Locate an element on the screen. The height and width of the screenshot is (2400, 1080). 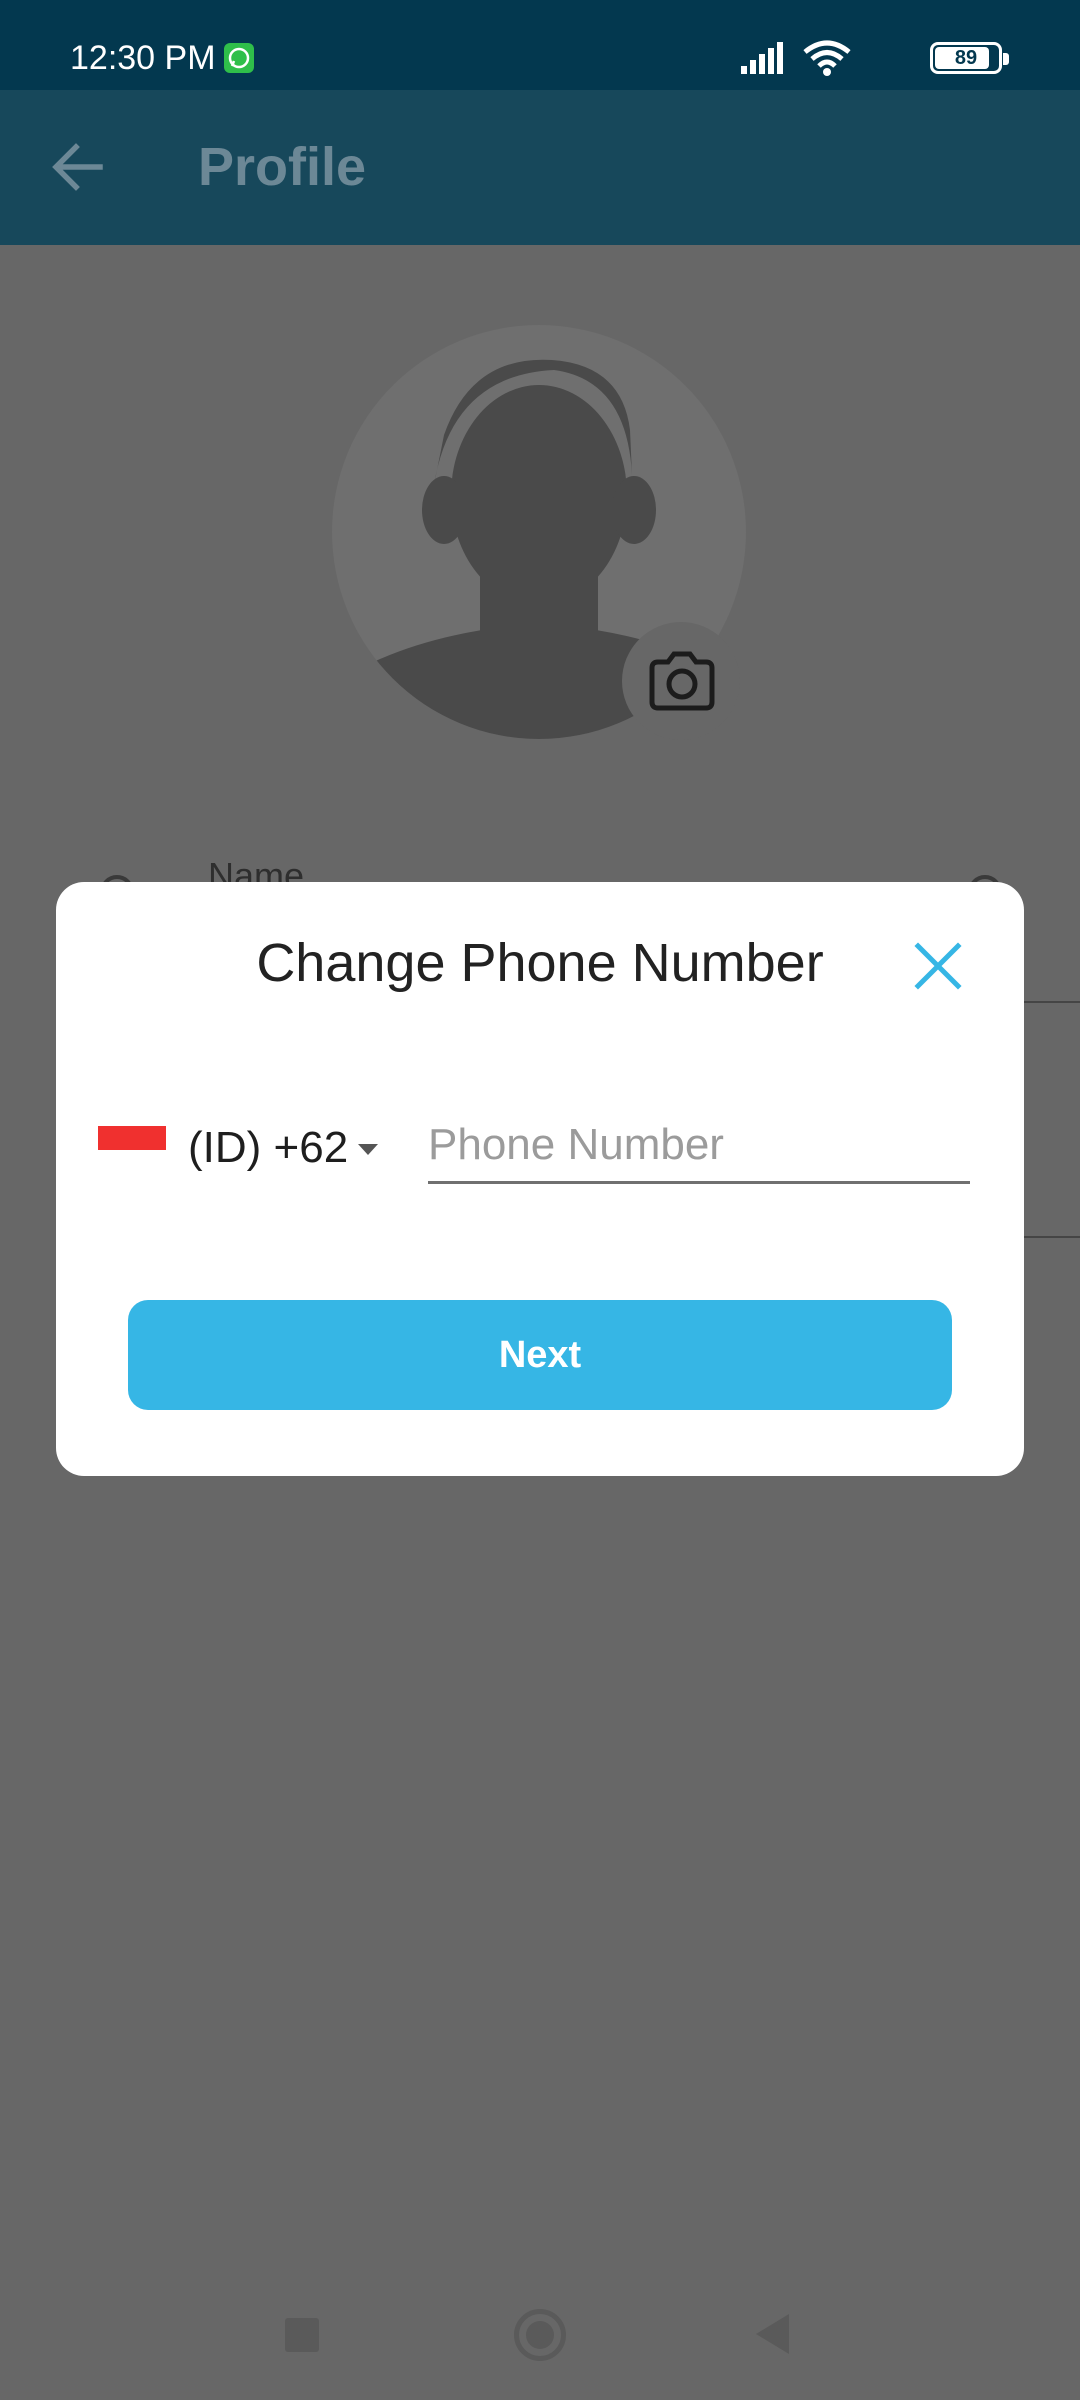
app-bar: Profile is located at coordinates (540, 167).